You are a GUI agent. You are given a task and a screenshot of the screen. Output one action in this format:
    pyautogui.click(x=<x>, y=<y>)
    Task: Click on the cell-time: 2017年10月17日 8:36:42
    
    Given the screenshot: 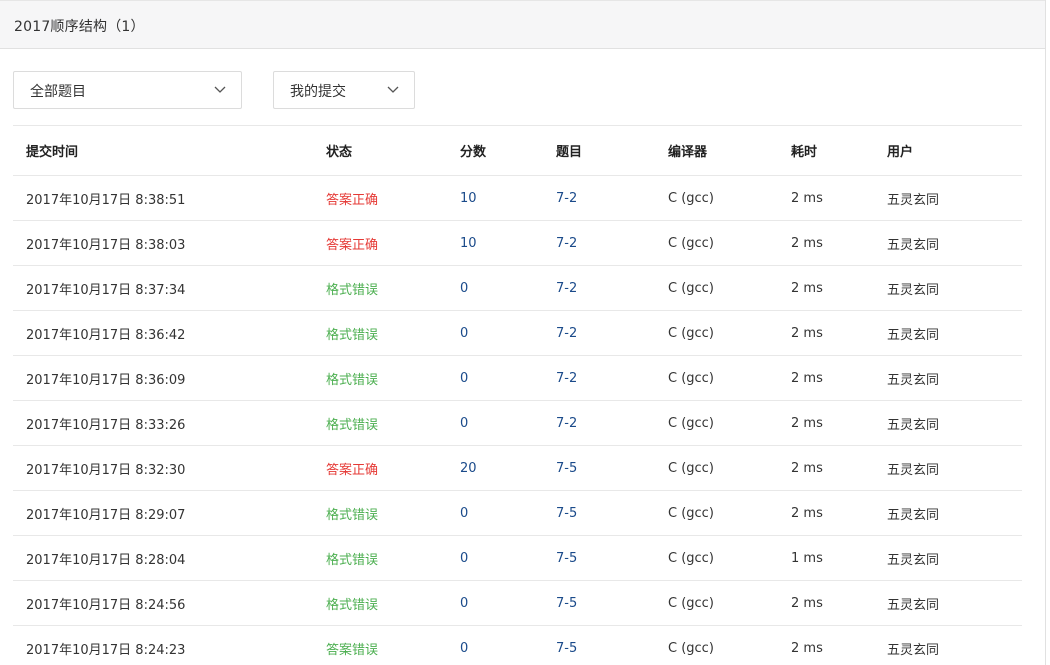 What is the action you would take?
    pyautogui.click(x=169, y=333)
    